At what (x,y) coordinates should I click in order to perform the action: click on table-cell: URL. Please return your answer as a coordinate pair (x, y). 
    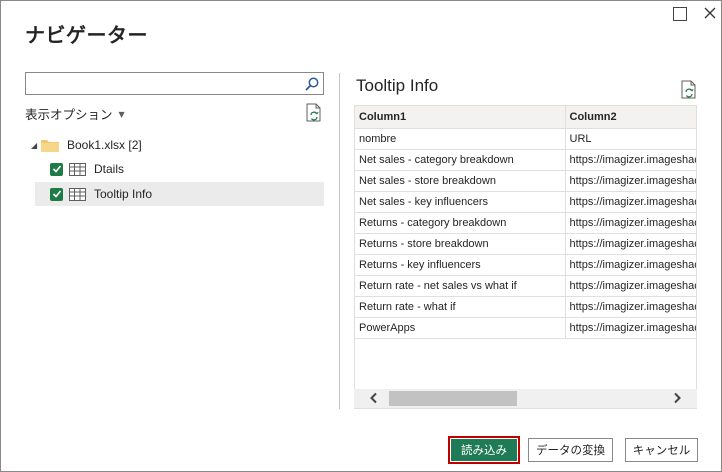
    Looking at the image, I should click on (630, 139).